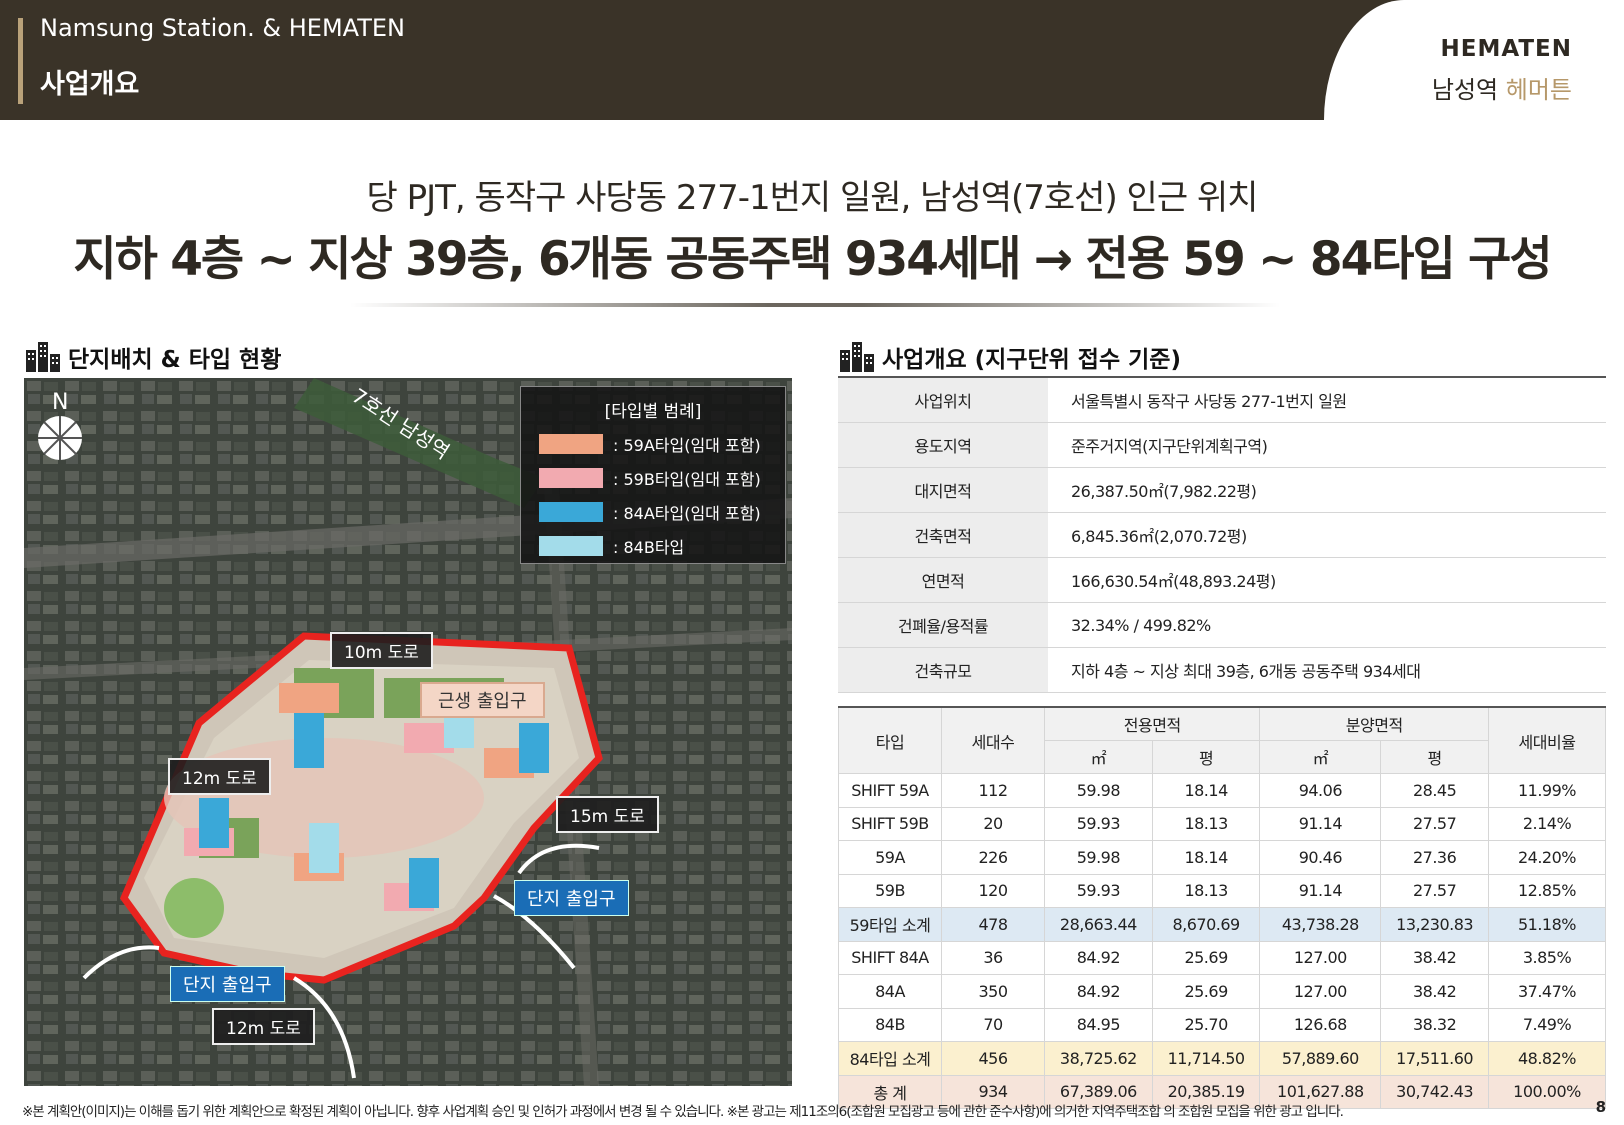 The height and width of the screenshot is (1125, 1624). What do you see at coordinates (1506, 49) in the screenshot?
I see `brand-logo-en: HEMATEN` at bounding box center [1506, 49].